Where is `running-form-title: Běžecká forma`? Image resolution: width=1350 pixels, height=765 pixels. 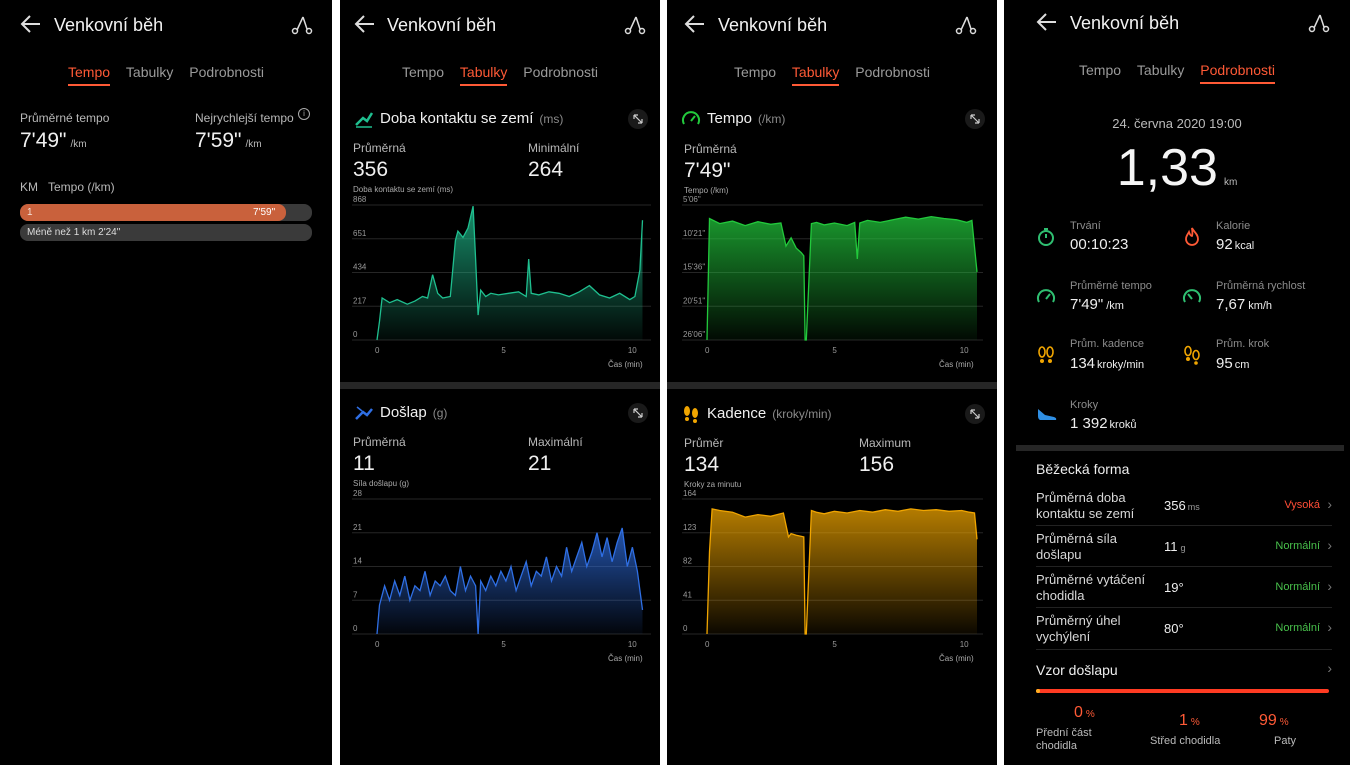
running-form-title: Běžecká forma is located at coordinates (1083, 469).